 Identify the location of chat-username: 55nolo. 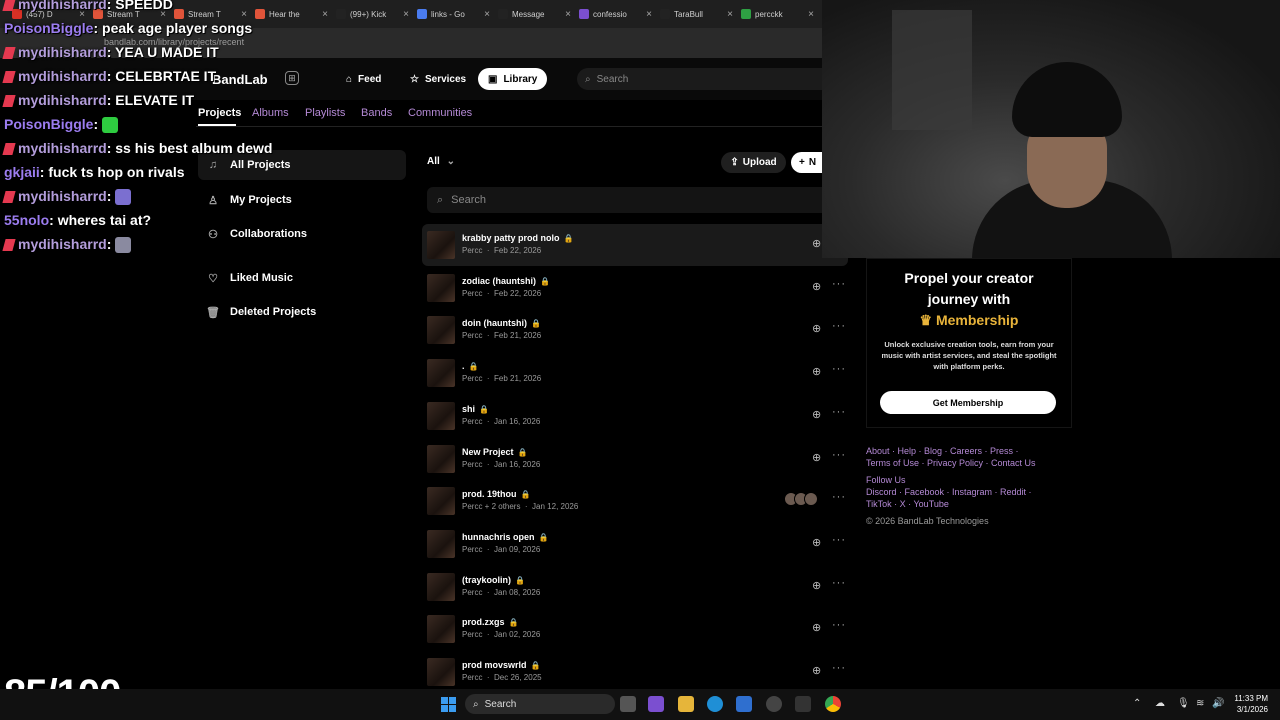
(26, 220).